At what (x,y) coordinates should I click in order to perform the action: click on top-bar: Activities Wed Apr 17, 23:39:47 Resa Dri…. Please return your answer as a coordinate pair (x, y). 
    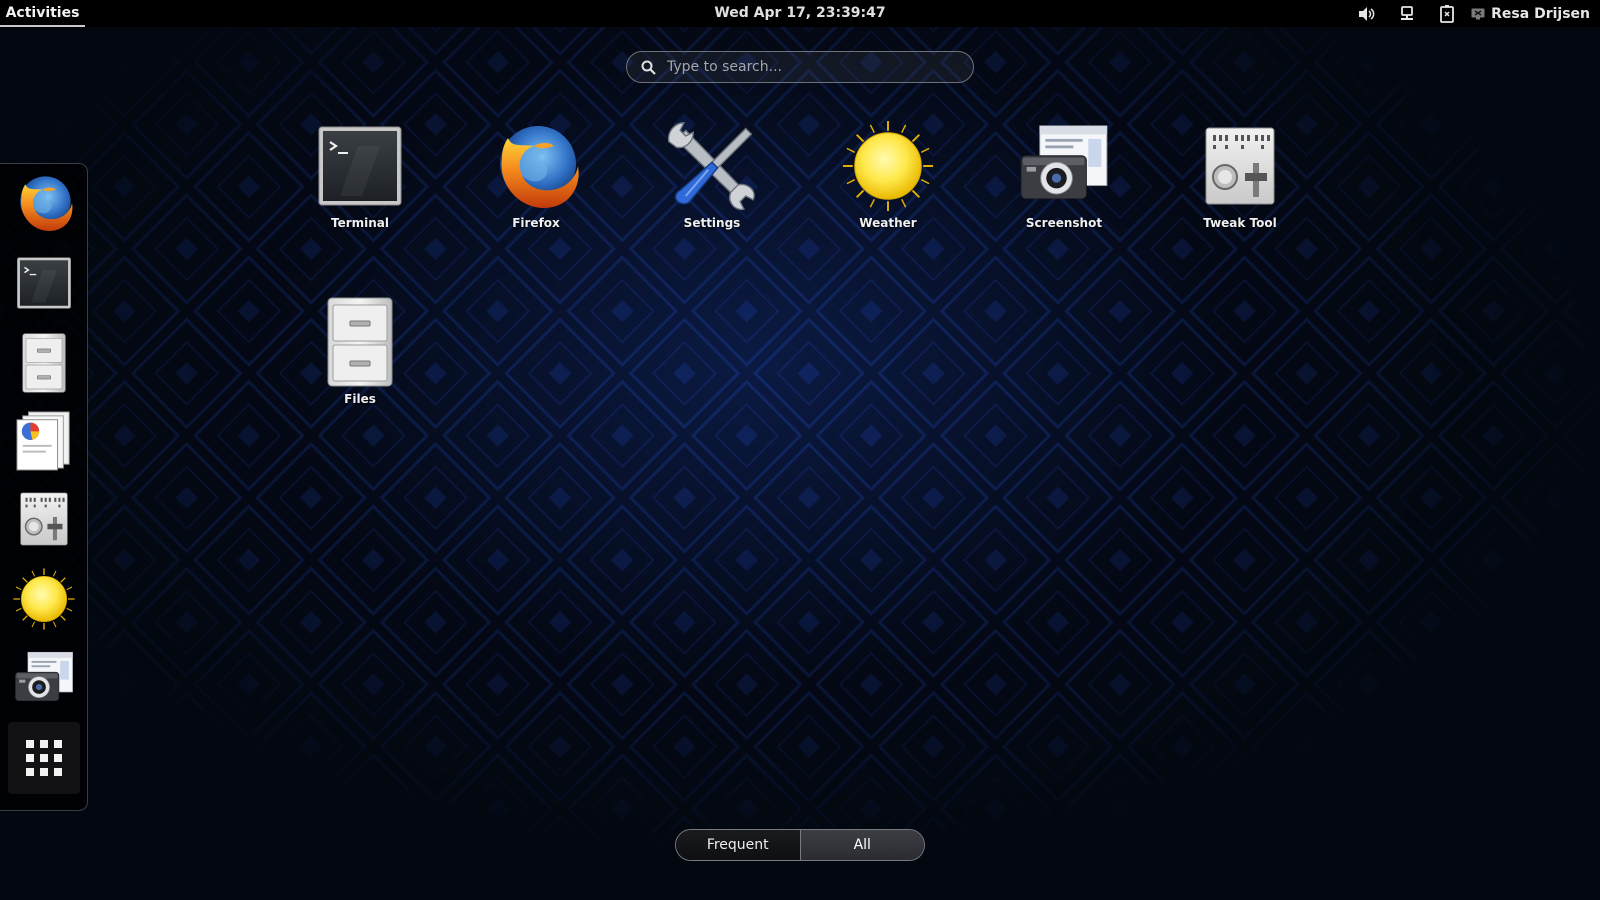
    Looking at the image, I should click on (800, 13).